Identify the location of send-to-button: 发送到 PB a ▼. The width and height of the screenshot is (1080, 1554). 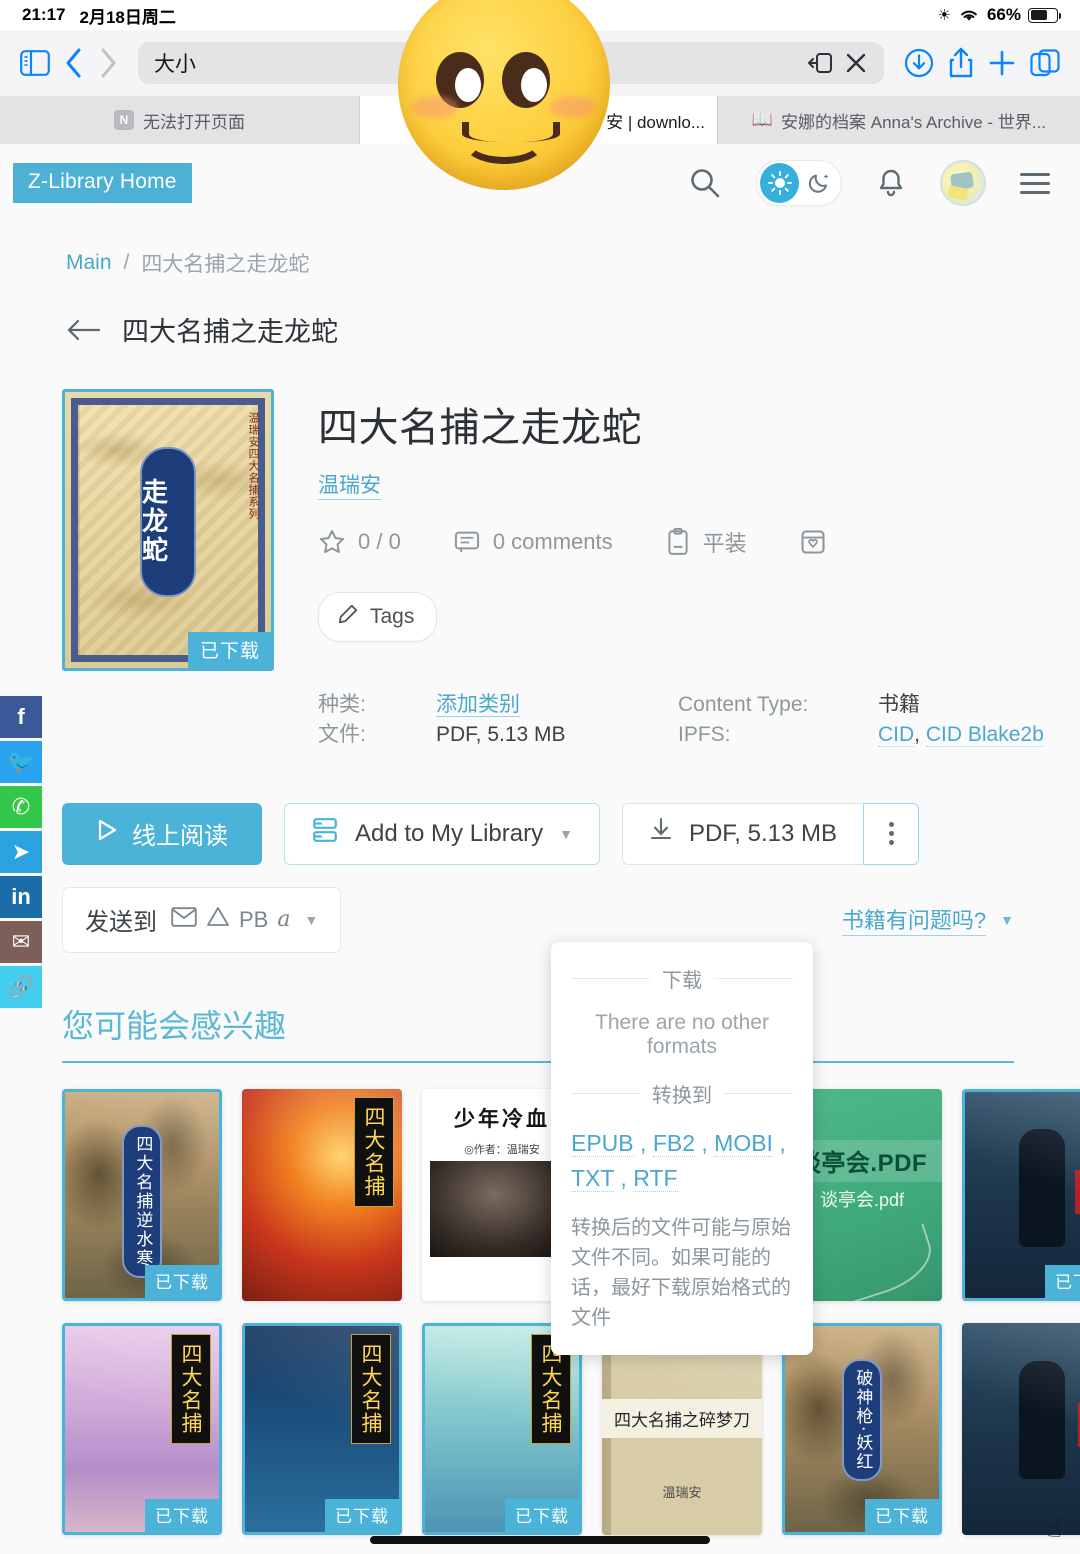
(202, 919).